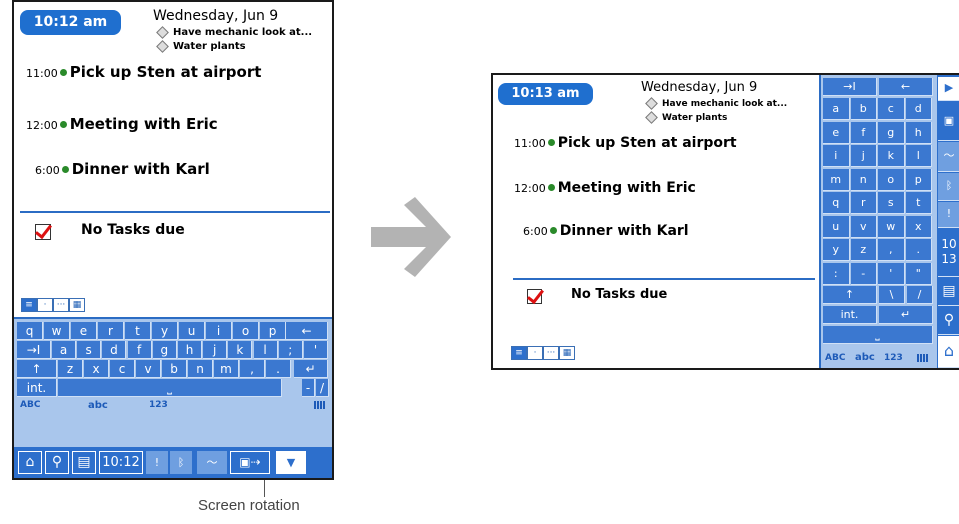  Describe the element at coordinates (567, 353) in the screenshot. I see `month-view-icon: ▦` at that location.